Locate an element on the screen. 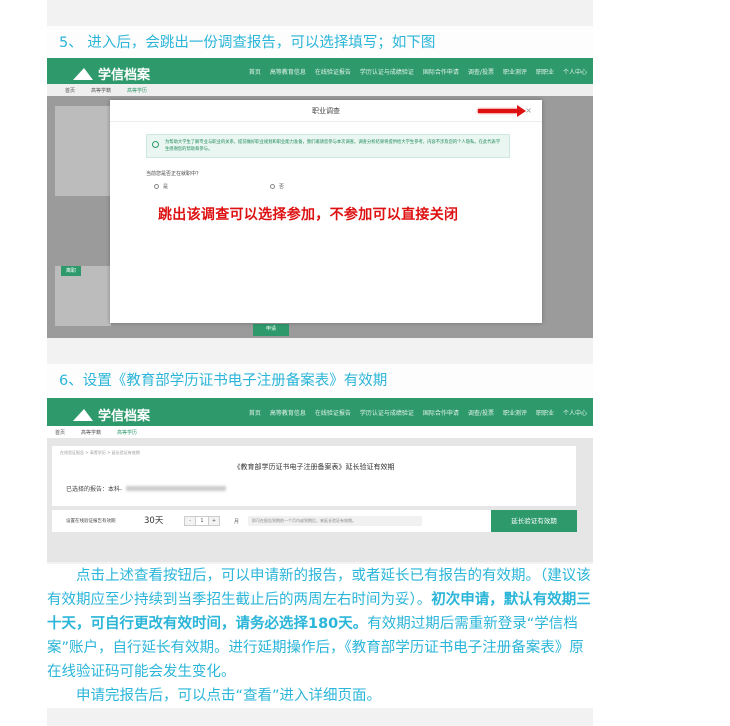 This screenshot has height=726, width=730. month-stepper: - 1 + is located at coordinates (202, 521).